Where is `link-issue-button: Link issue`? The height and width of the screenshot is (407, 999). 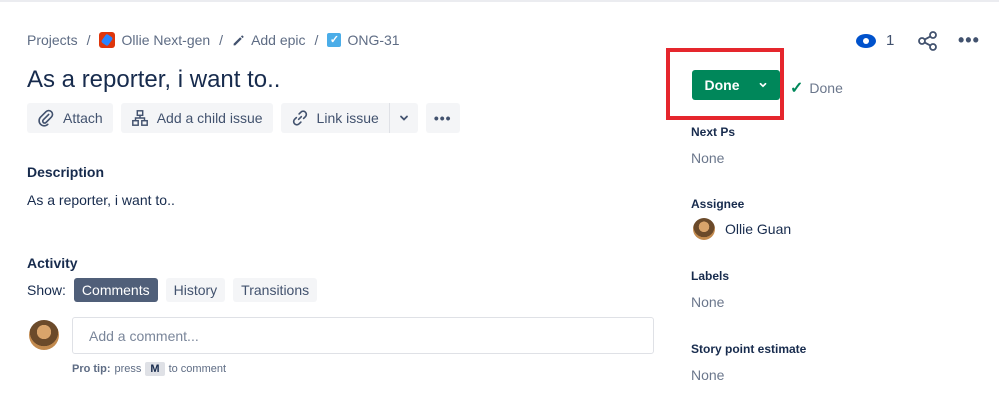 link-issue-button: Link issue is located at coordinates (334, 118).